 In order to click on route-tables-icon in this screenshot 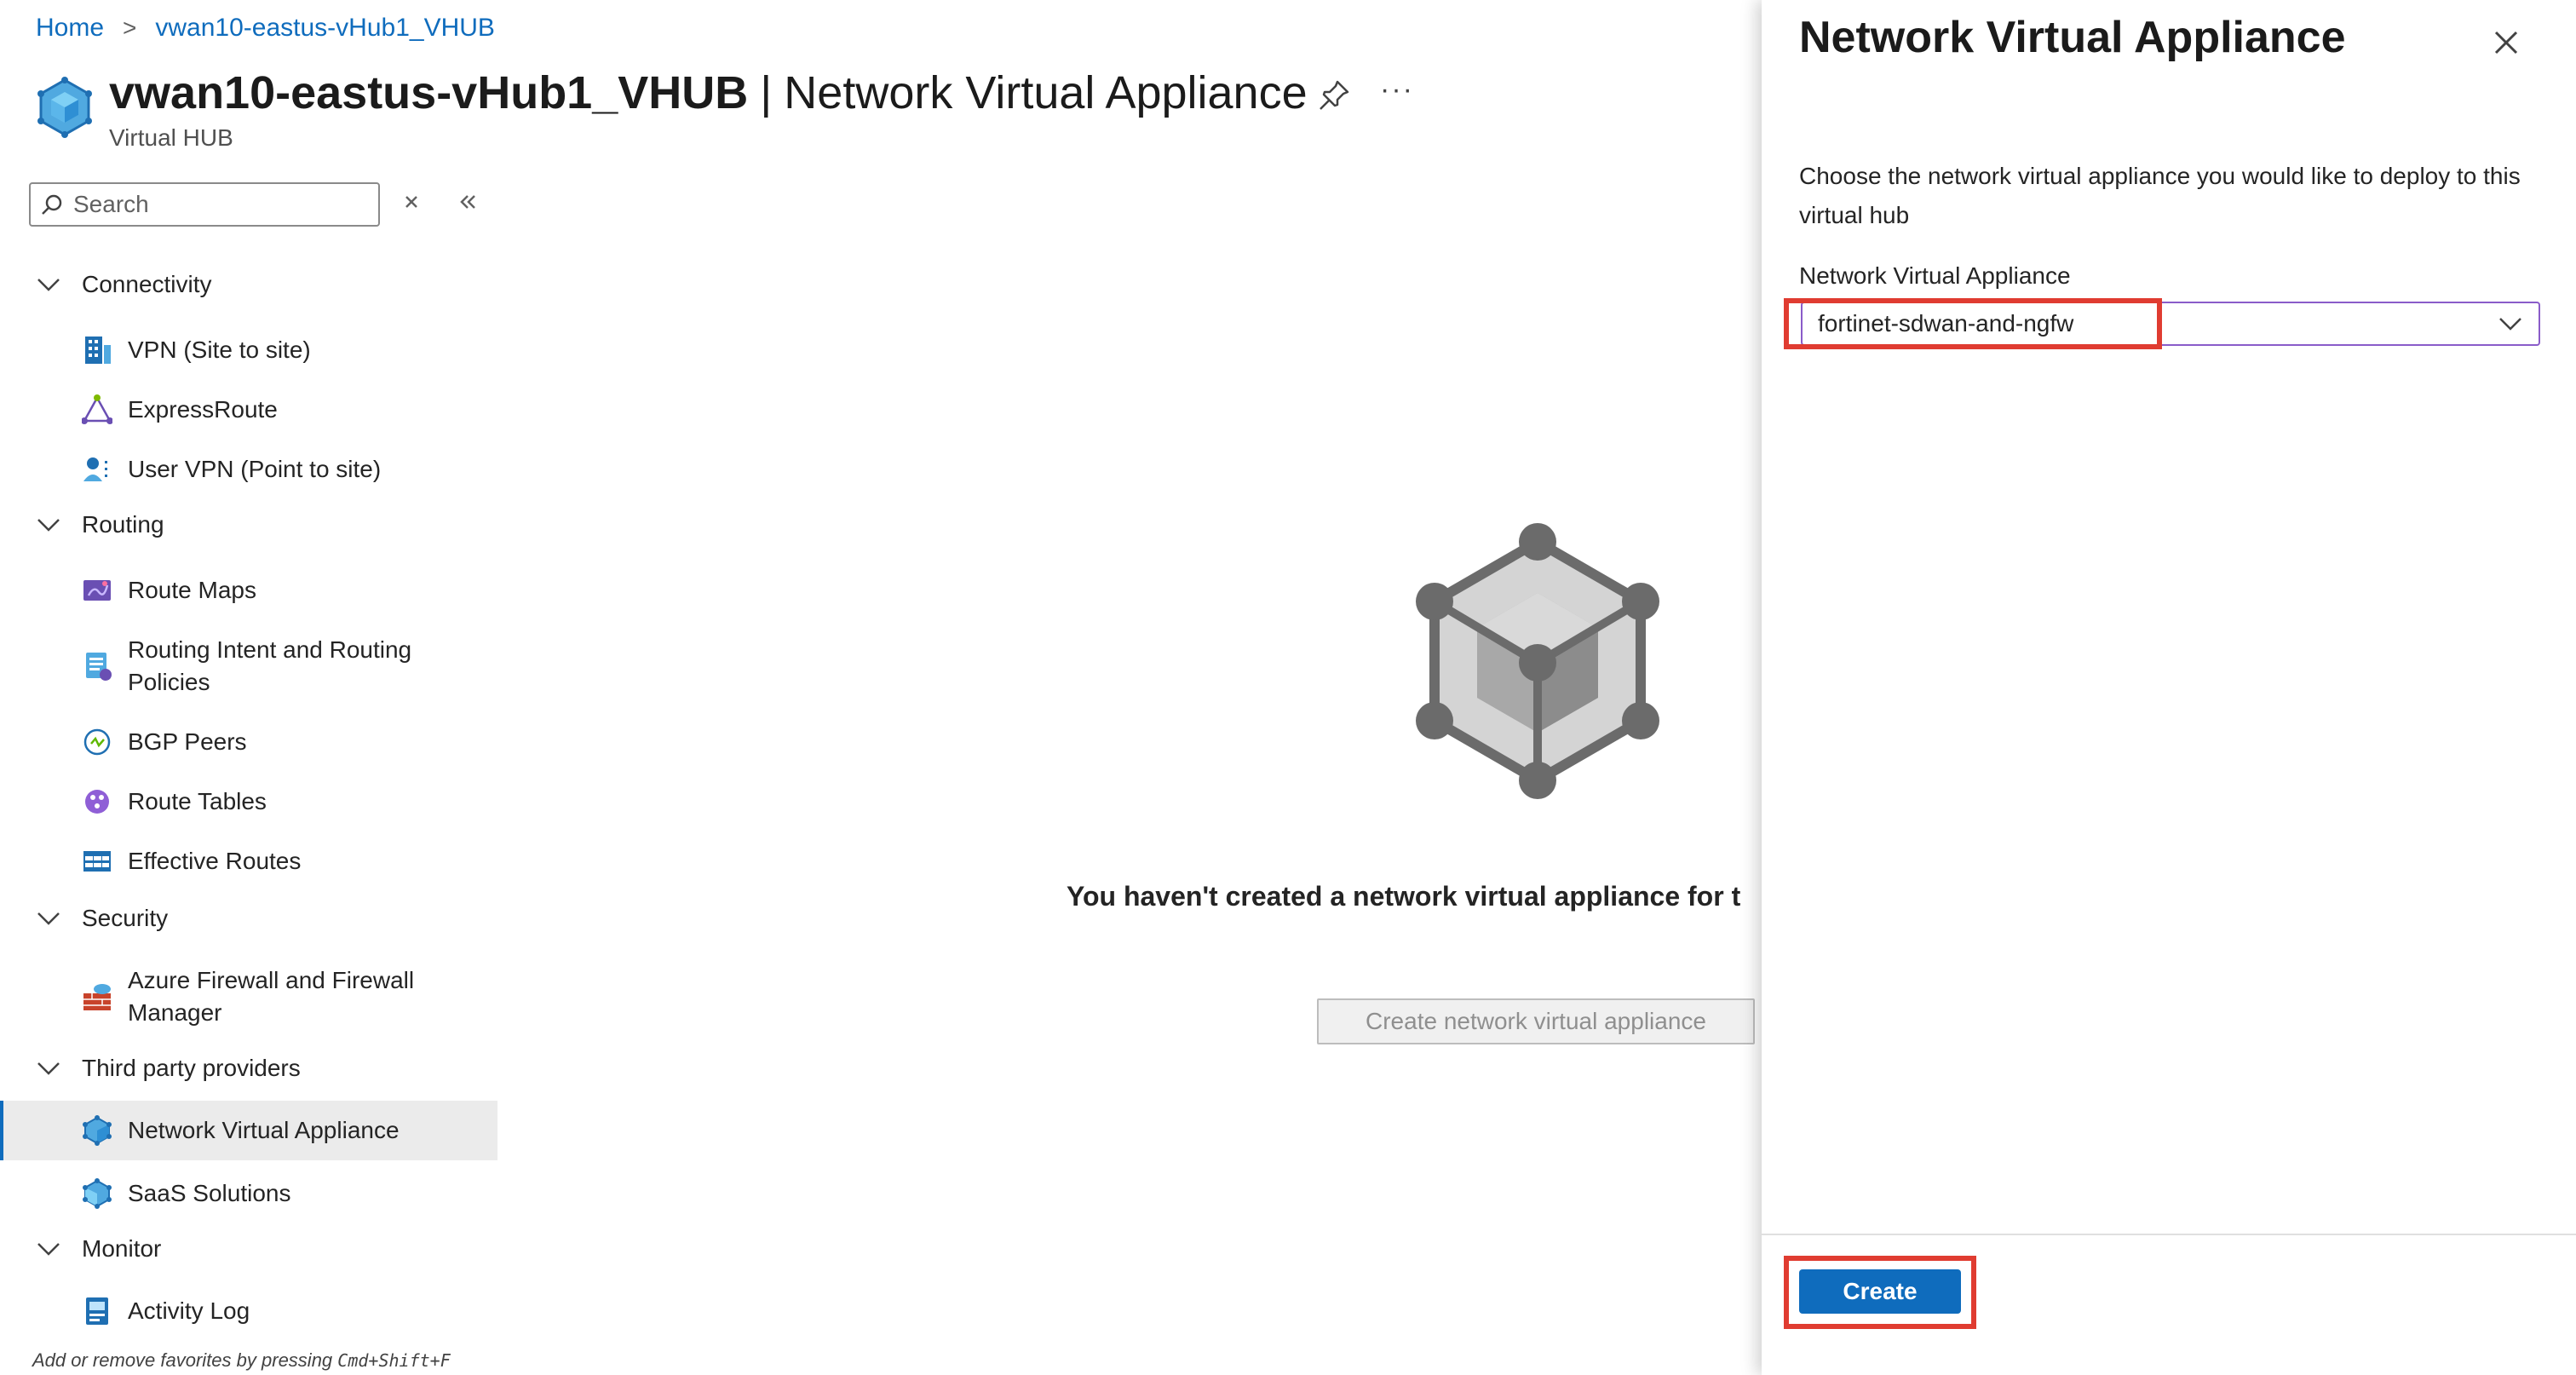, I will do `click(97, 802)`.